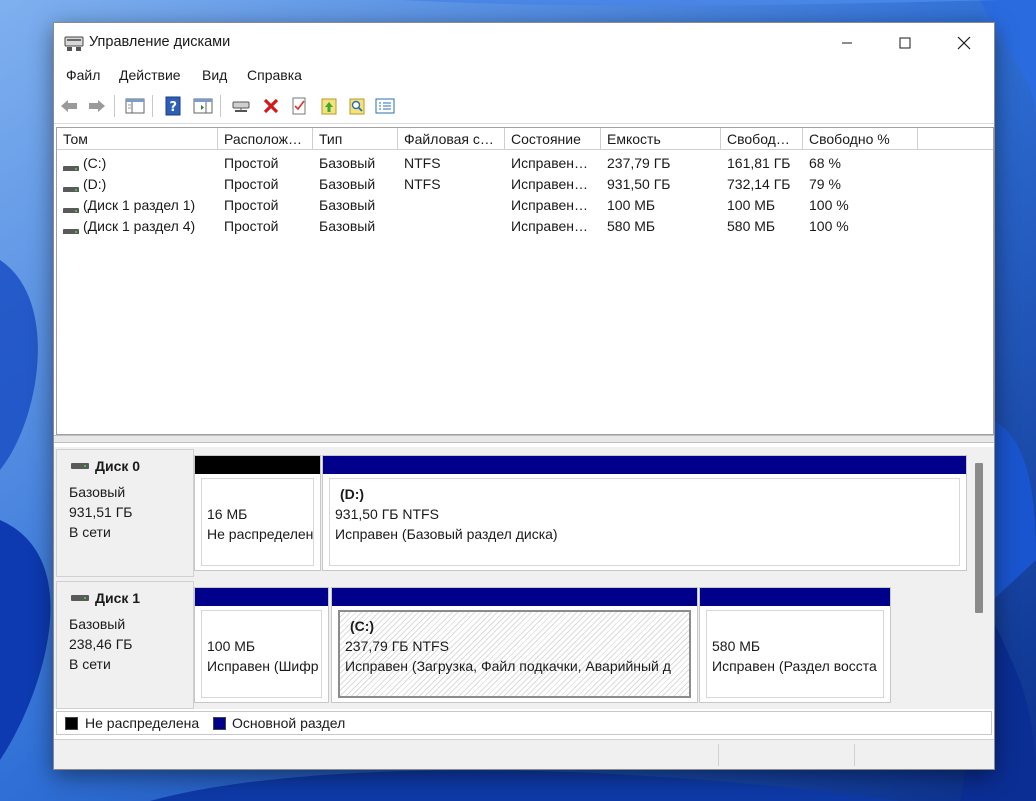 This screenshot has height=801, width=1036. I want to click on percent-free-cell: 68 %, so click(825, 163).